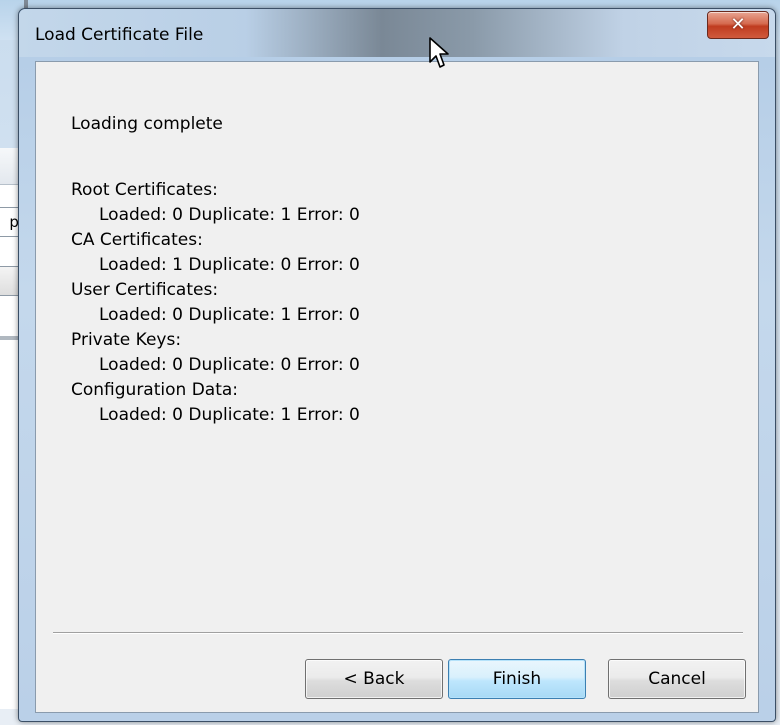 This screenshot has height=725, width=780. Describe the element at coordinates (119, 35) in the screenshot. I see `dialog-title: Load Certificate File` at that location.